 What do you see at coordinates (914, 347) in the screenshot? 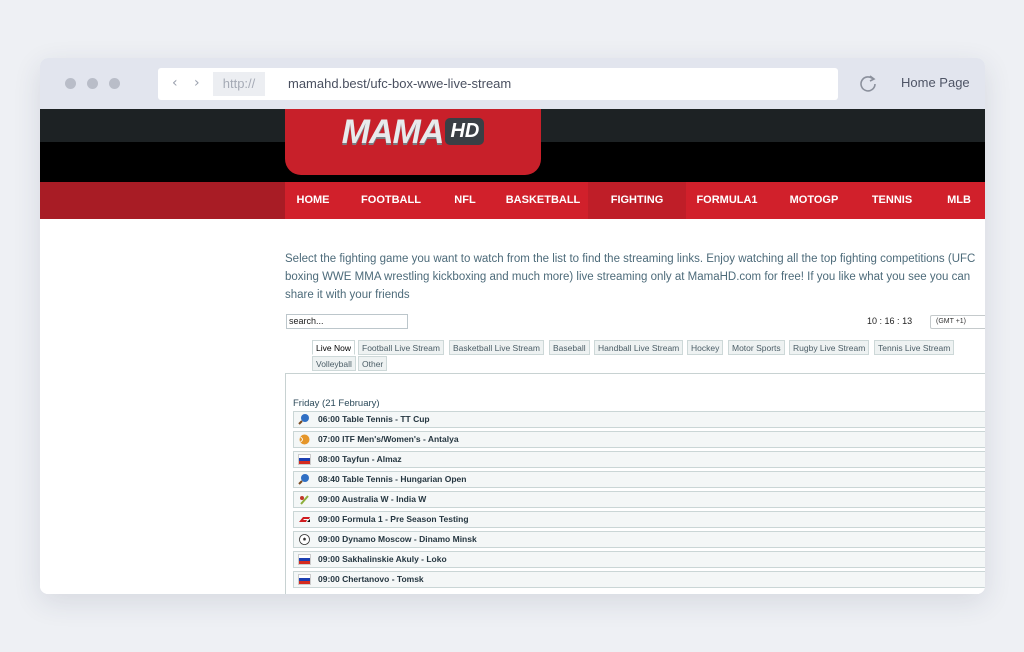
I see `tab-tennis: Tennis Live Stream` at bounding box center [914, 347].